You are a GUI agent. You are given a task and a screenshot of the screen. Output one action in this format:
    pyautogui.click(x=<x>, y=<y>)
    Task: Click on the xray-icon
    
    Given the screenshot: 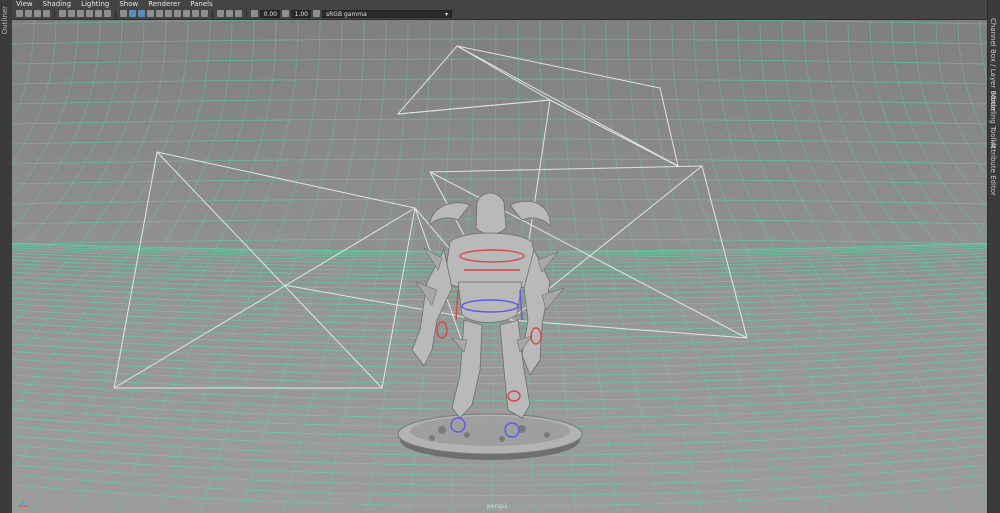 What is the action you would take?
    pyautogui.click(x=229, y=13)
    